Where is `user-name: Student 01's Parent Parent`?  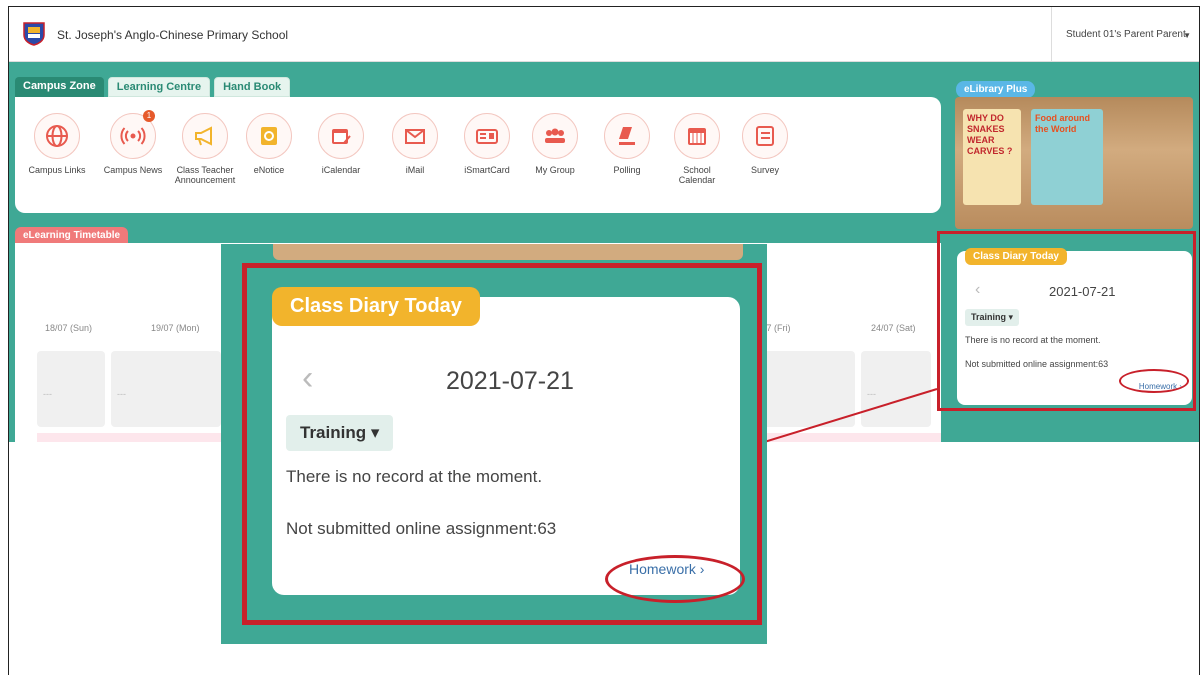 user-name: Student 01's Parent Parent is located at coordinates (1126, 34).